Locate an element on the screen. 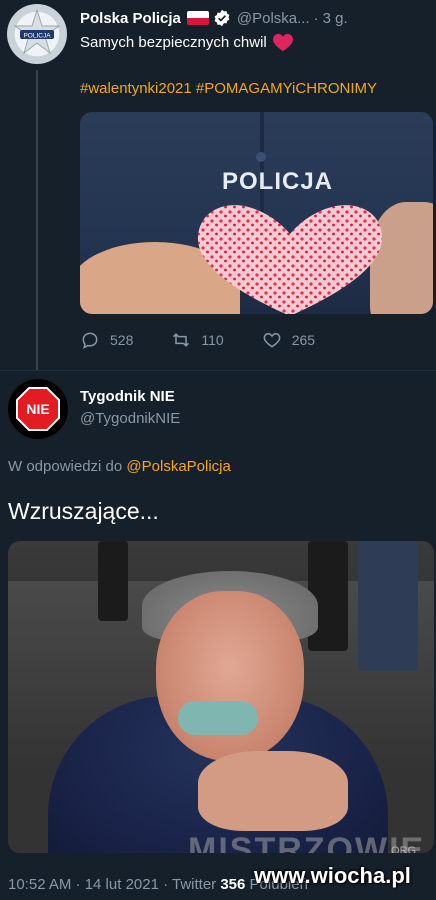 The image size is (436, 900). police-star-icon: POLICJA is located at coordinates (37, 31).